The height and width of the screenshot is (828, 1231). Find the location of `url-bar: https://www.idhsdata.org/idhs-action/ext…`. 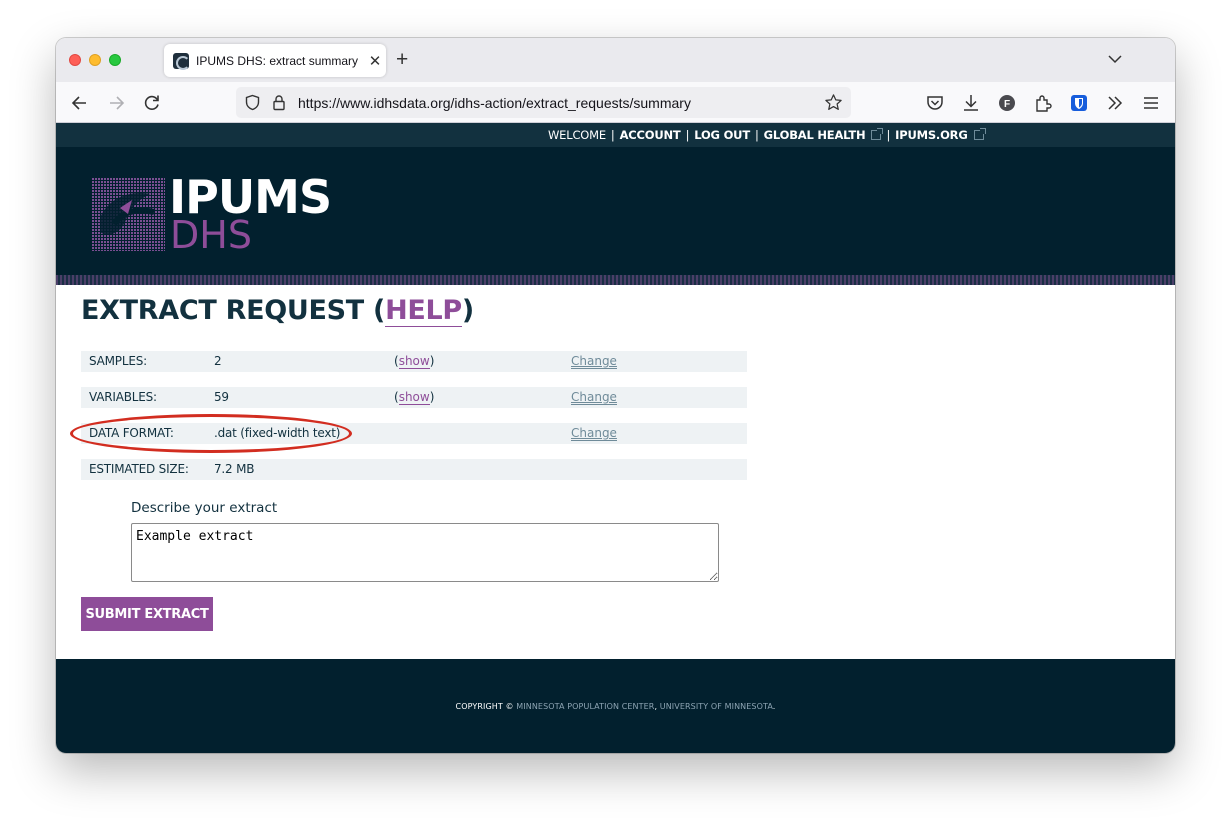

url-bar: https://www.idhsdata.org/idhs-action/ext… is located at coordinates (543, 102).